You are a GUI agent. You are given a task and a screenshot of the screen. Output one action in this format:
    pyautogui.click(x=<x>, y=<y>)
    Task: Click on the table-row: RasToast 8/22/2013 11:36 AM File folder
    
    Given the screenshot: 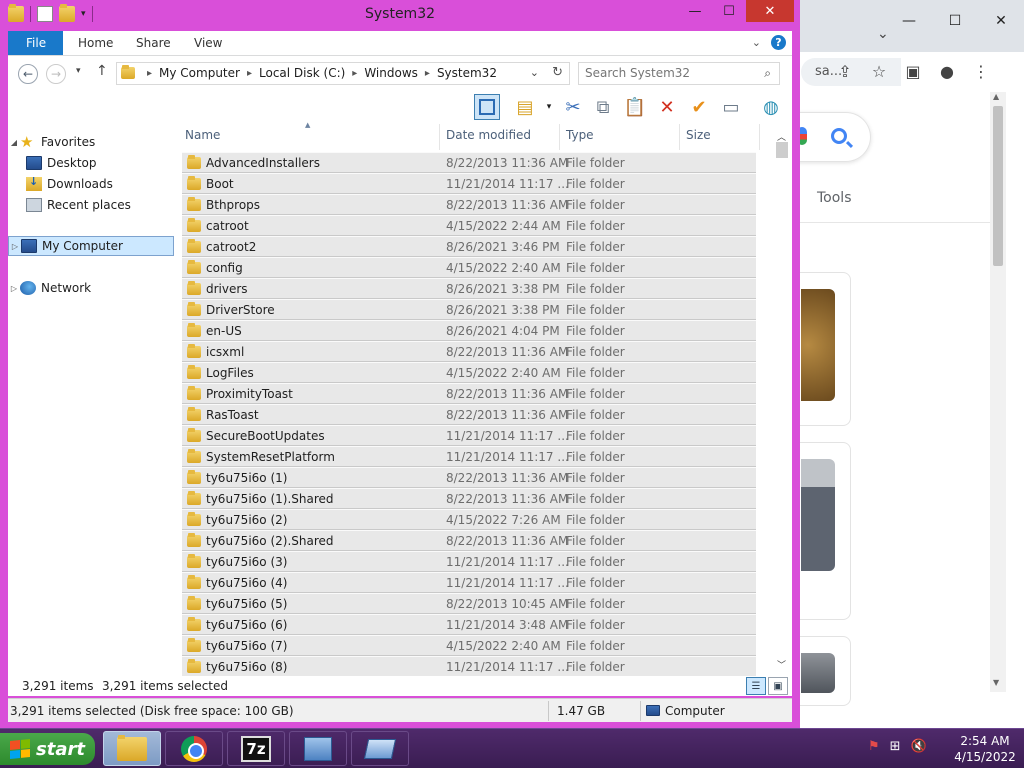 What is the action you would take?
    pyautogui.click(x=469, y=414)
    